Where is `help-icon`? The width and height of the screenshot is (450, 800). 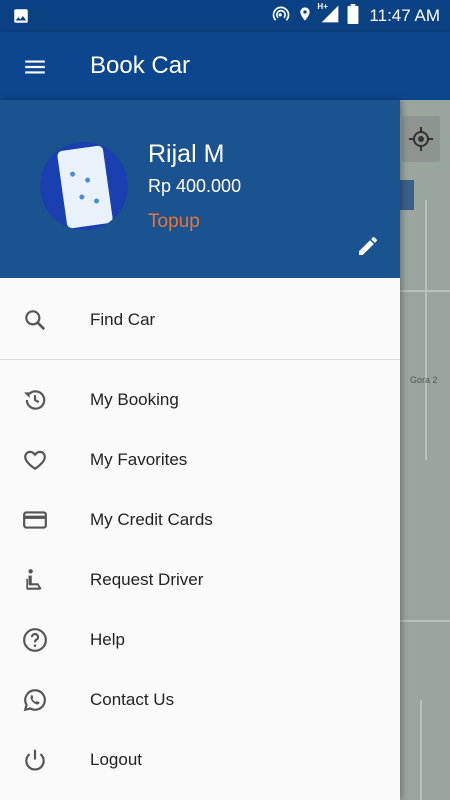 help-icon is located at coordinates (35, 640).